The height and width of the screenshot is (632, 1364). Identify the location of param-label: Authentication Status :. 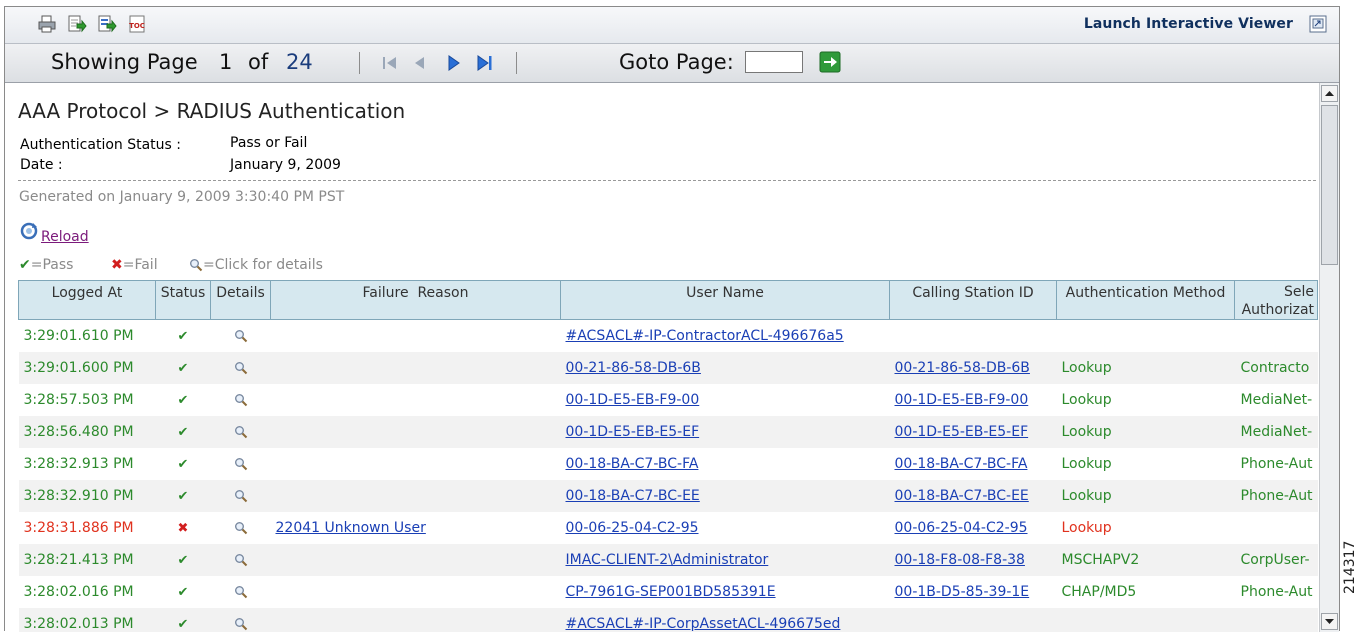
(100, 145).